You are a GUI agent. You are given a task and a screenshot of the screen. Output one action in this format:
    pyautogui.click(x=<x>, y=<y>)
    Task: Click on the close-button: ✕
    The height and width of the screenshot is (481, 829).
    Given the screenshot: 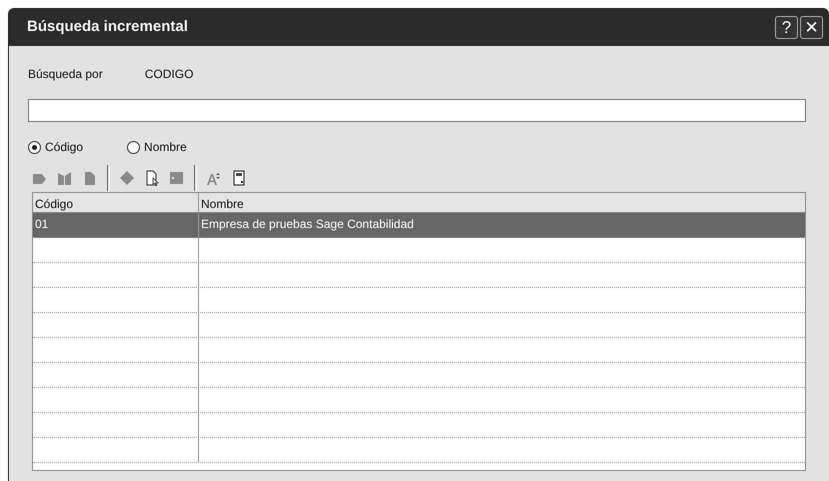 What is the action you would take?
    pyautogui.click(x=811, y=27)
    